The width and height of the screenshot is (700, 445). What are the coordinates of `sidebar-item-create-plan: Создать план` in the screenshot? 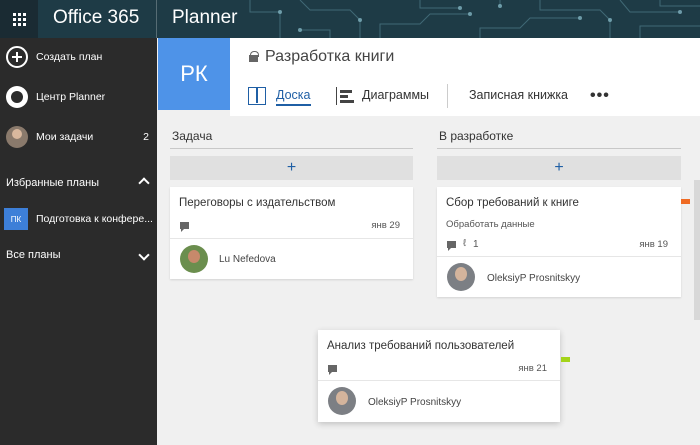 It's located at (78, 57).